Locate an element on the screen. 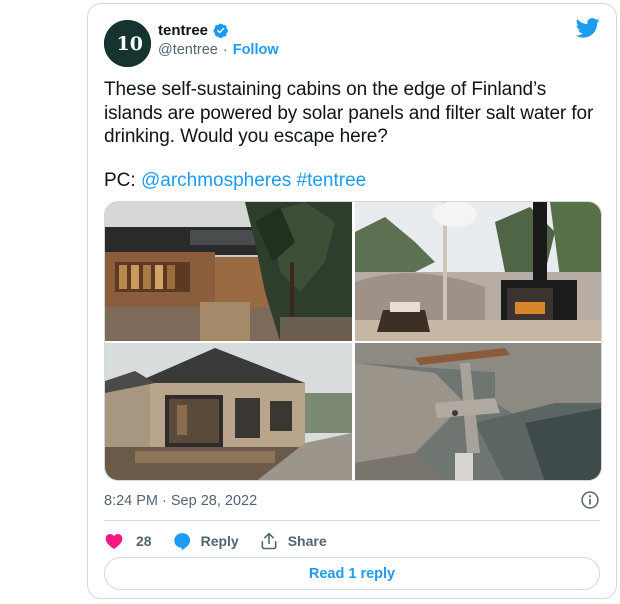  credit-prefix: PC: is located at coordinates (120, 180).